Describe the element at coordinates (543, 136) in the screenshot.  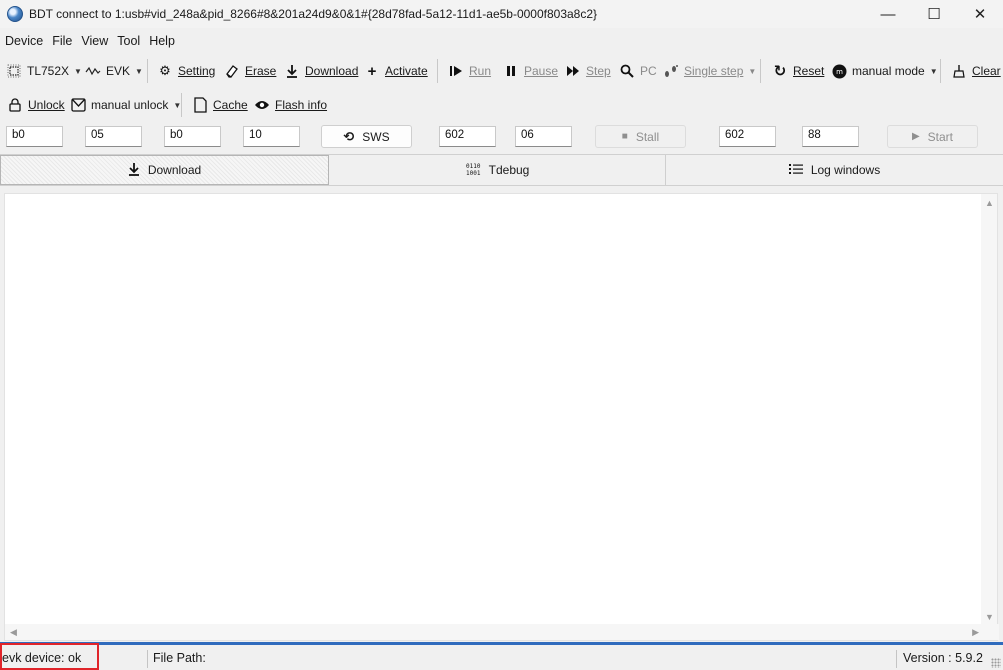
I see `register-field: 06` at that location.